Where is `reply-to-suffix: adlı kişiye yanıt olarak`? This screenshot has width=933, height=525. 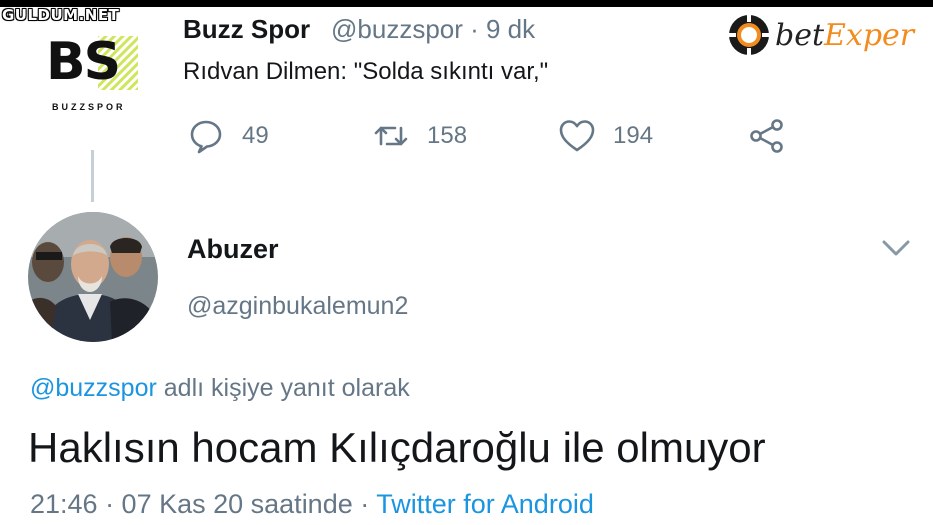 reply-to-suffix: adlı kişiye yanıt olarak is located at coordinates (283, 388).